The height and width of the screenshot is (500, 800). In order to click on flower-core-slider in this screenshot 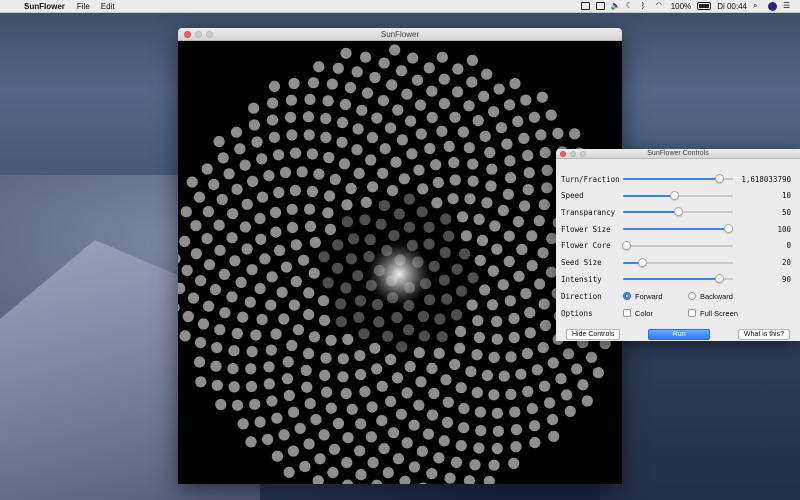, I will do `click(677, 245)`.